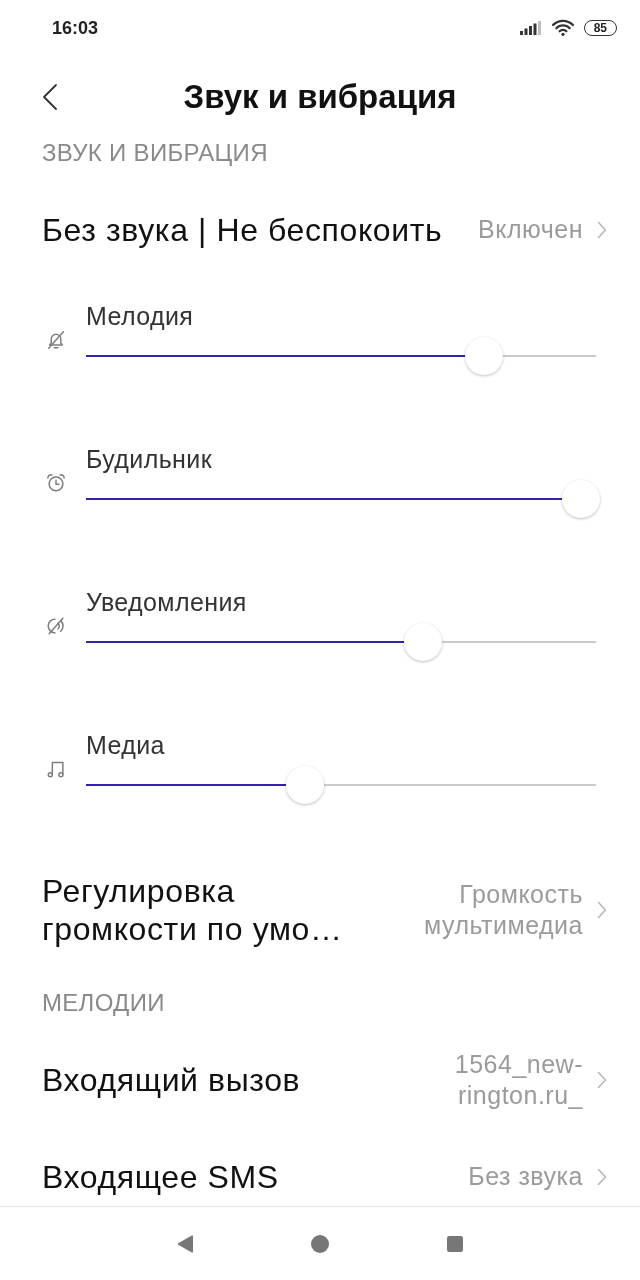 The height and width of the screenshot is (1280, 640). Describe the element at coordinates (155, 153) in the screenshot. I see `section-header: ЗВУК И ВИБРАЦИЯ` at that location.